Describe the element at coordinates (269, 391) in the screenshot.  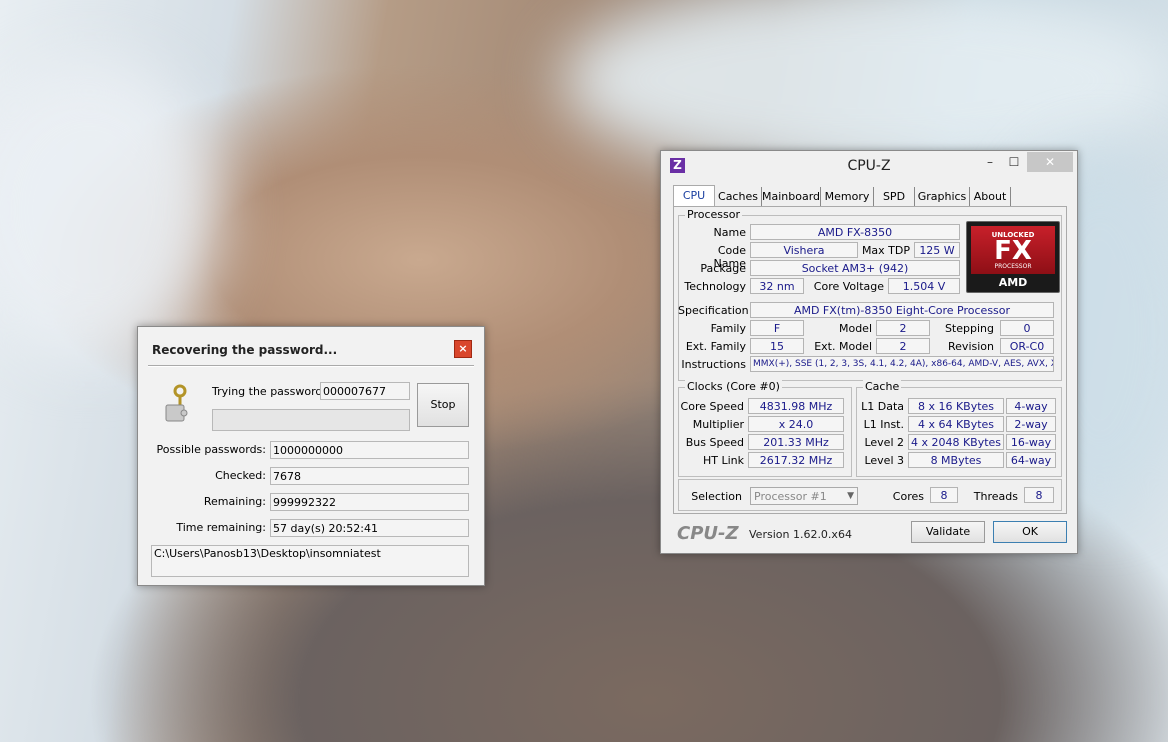
I see `trying-label: Trying the password:` at that location.